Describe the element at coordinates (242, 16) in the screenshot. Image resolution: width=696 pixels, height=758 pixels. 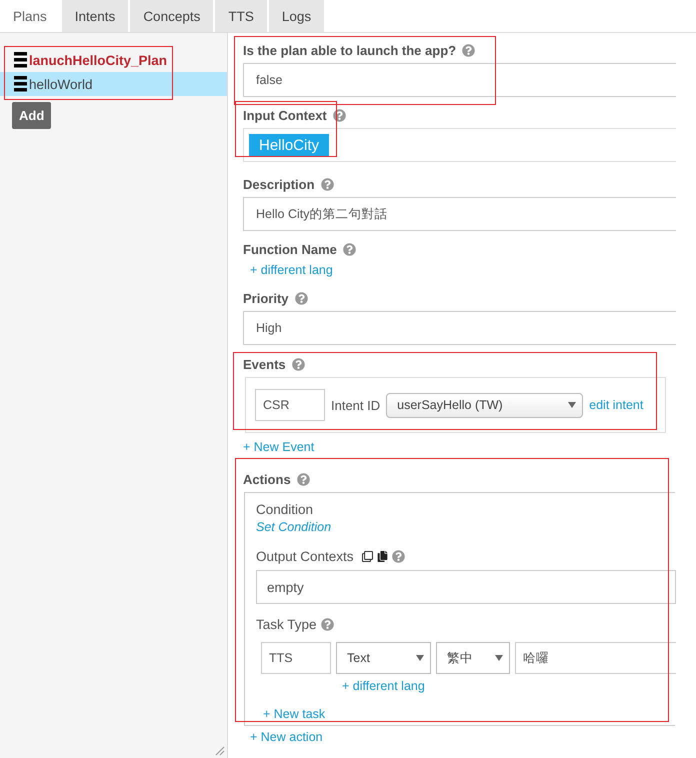
I see `tab: TTS` at that location.